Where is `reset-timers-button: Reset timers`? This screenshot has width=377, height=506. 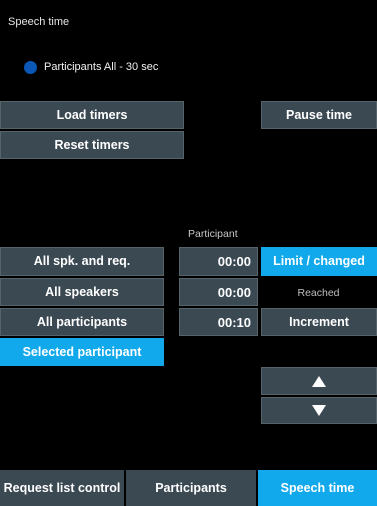 reset-timers-button: Reset timers is located at coordinates (92, 145).